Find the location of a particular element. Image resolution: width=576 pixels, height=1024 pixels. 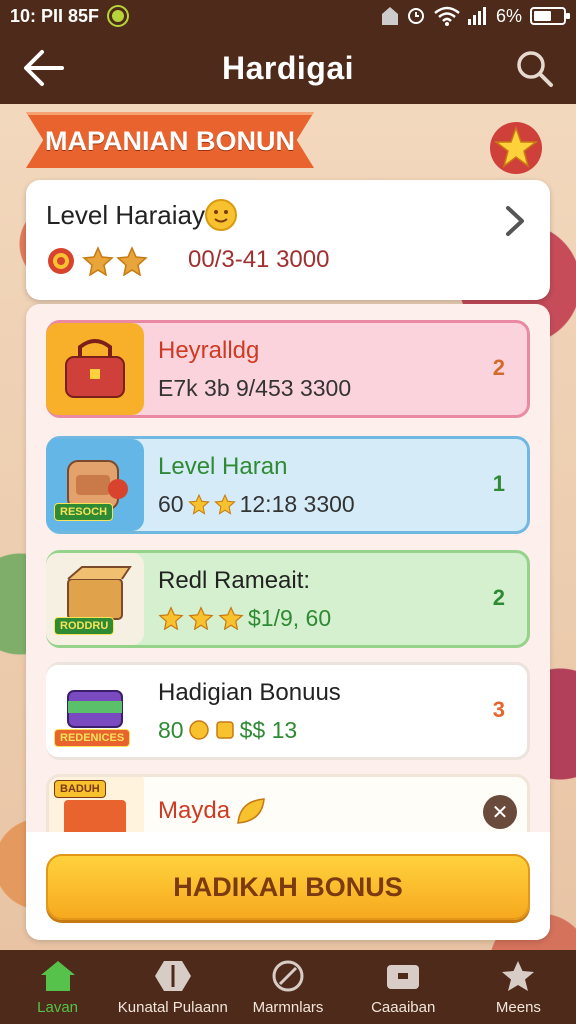

battery-percent: 6% is located at coordinates (508, 15).